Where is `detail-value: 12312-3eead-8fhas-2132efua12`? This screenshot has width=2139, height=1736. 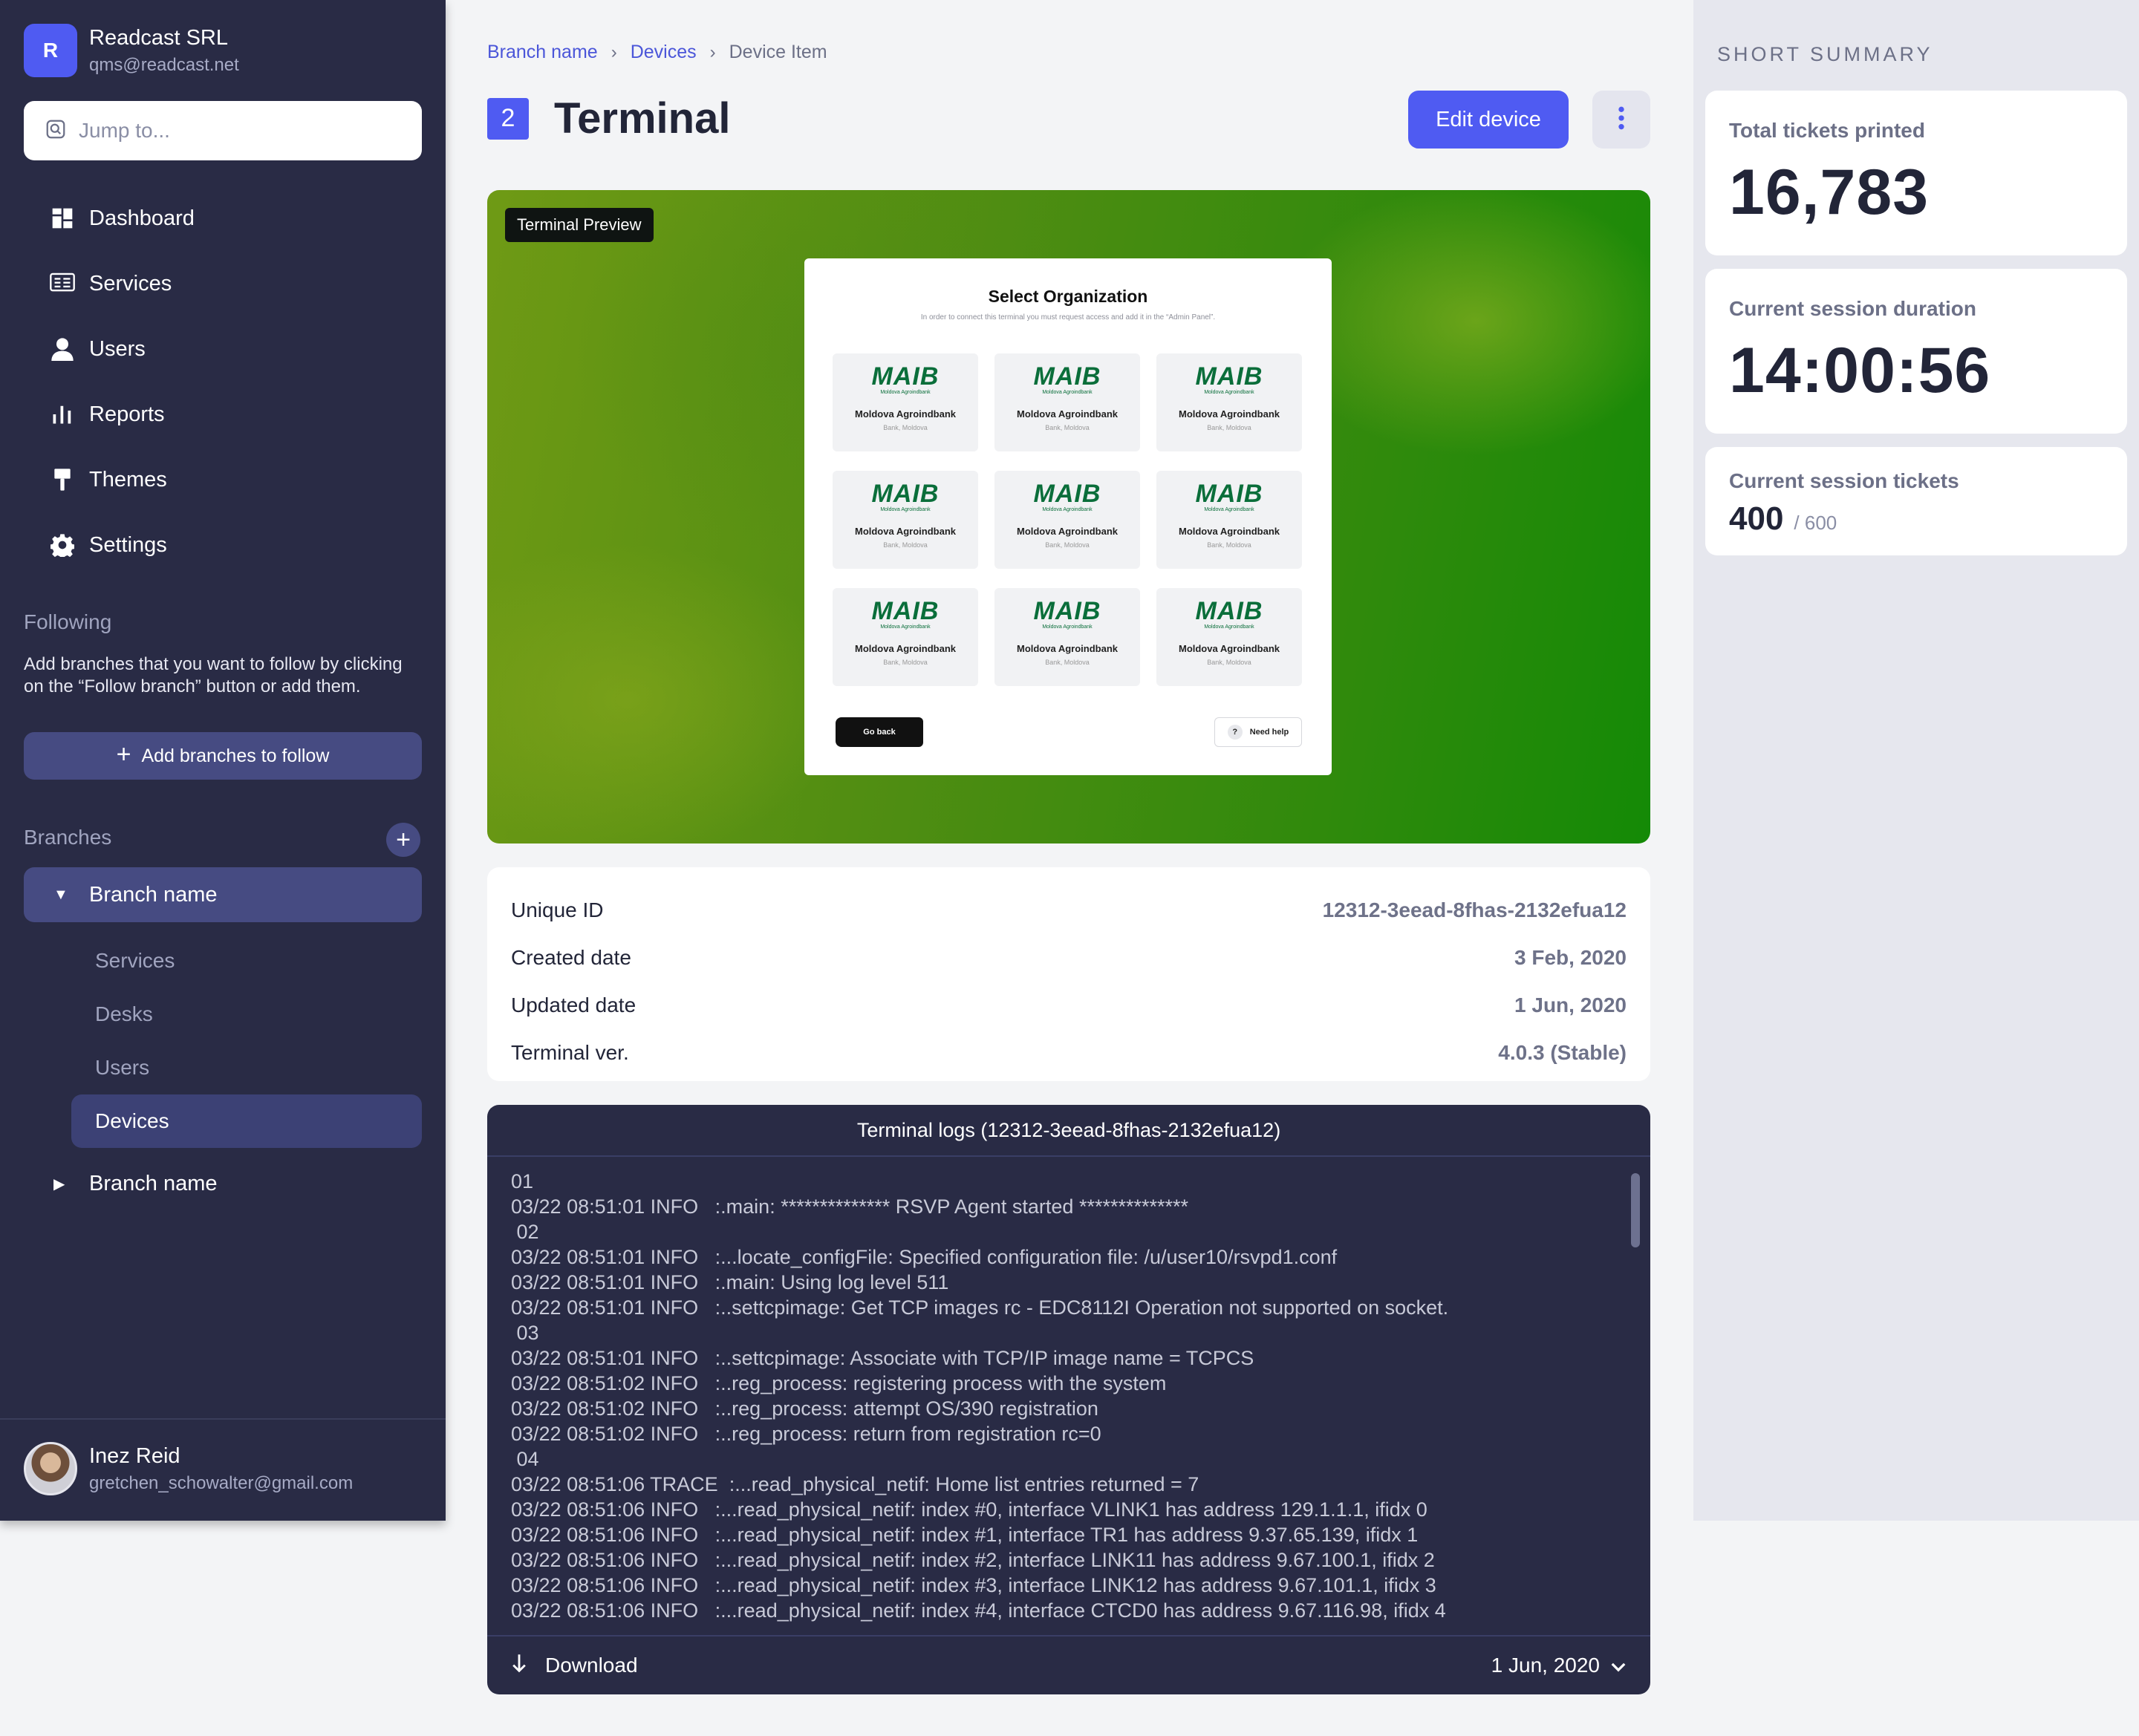
detail-value: 12312-3eead-8fhas-2132efua12 is located at coordinates (1474, 909).